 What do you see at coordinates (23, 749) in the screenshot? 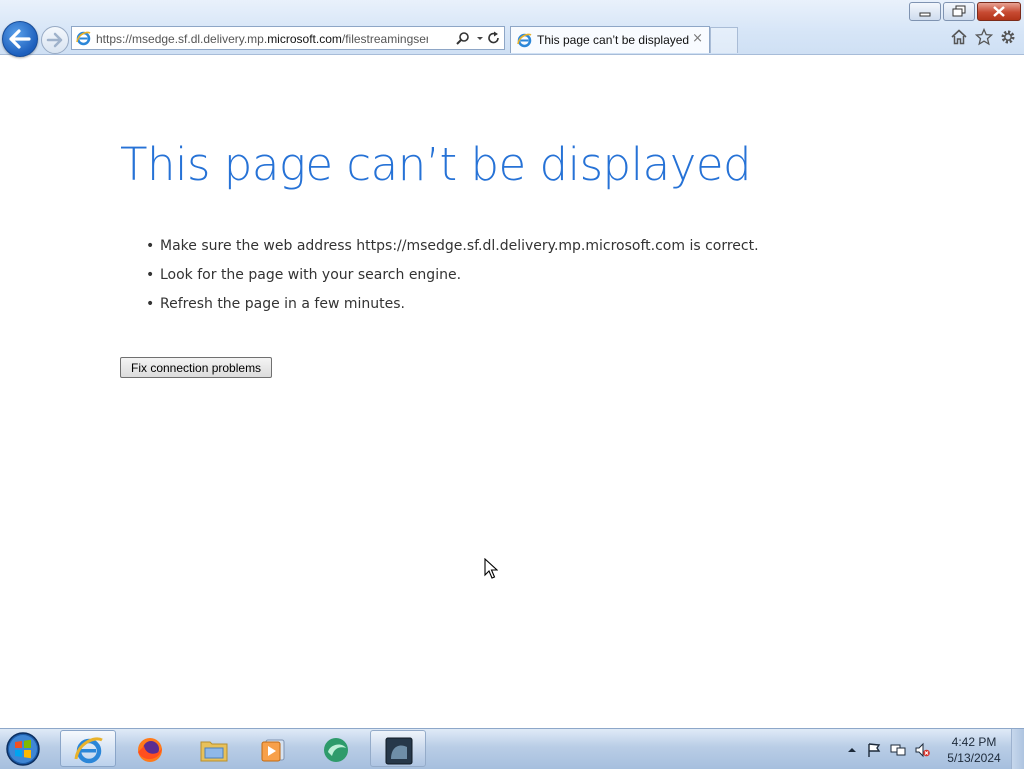
I see `start-button` at bounding box center [23, 749].